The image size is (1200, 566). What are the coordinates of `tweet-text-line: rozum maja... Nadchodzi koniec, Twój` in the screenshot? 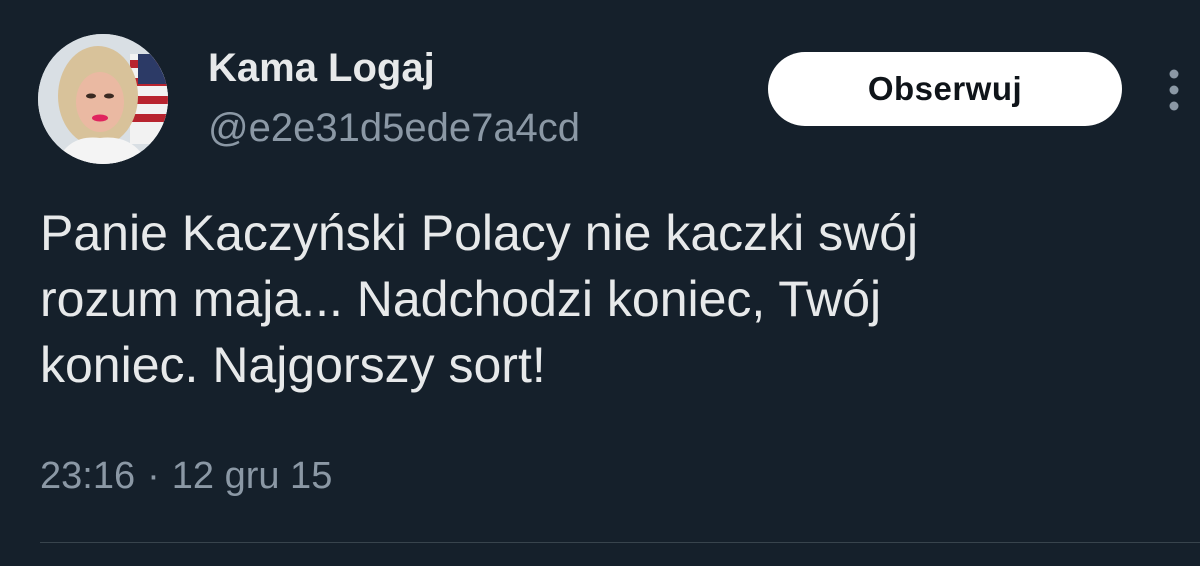 It's located at (461, 299).